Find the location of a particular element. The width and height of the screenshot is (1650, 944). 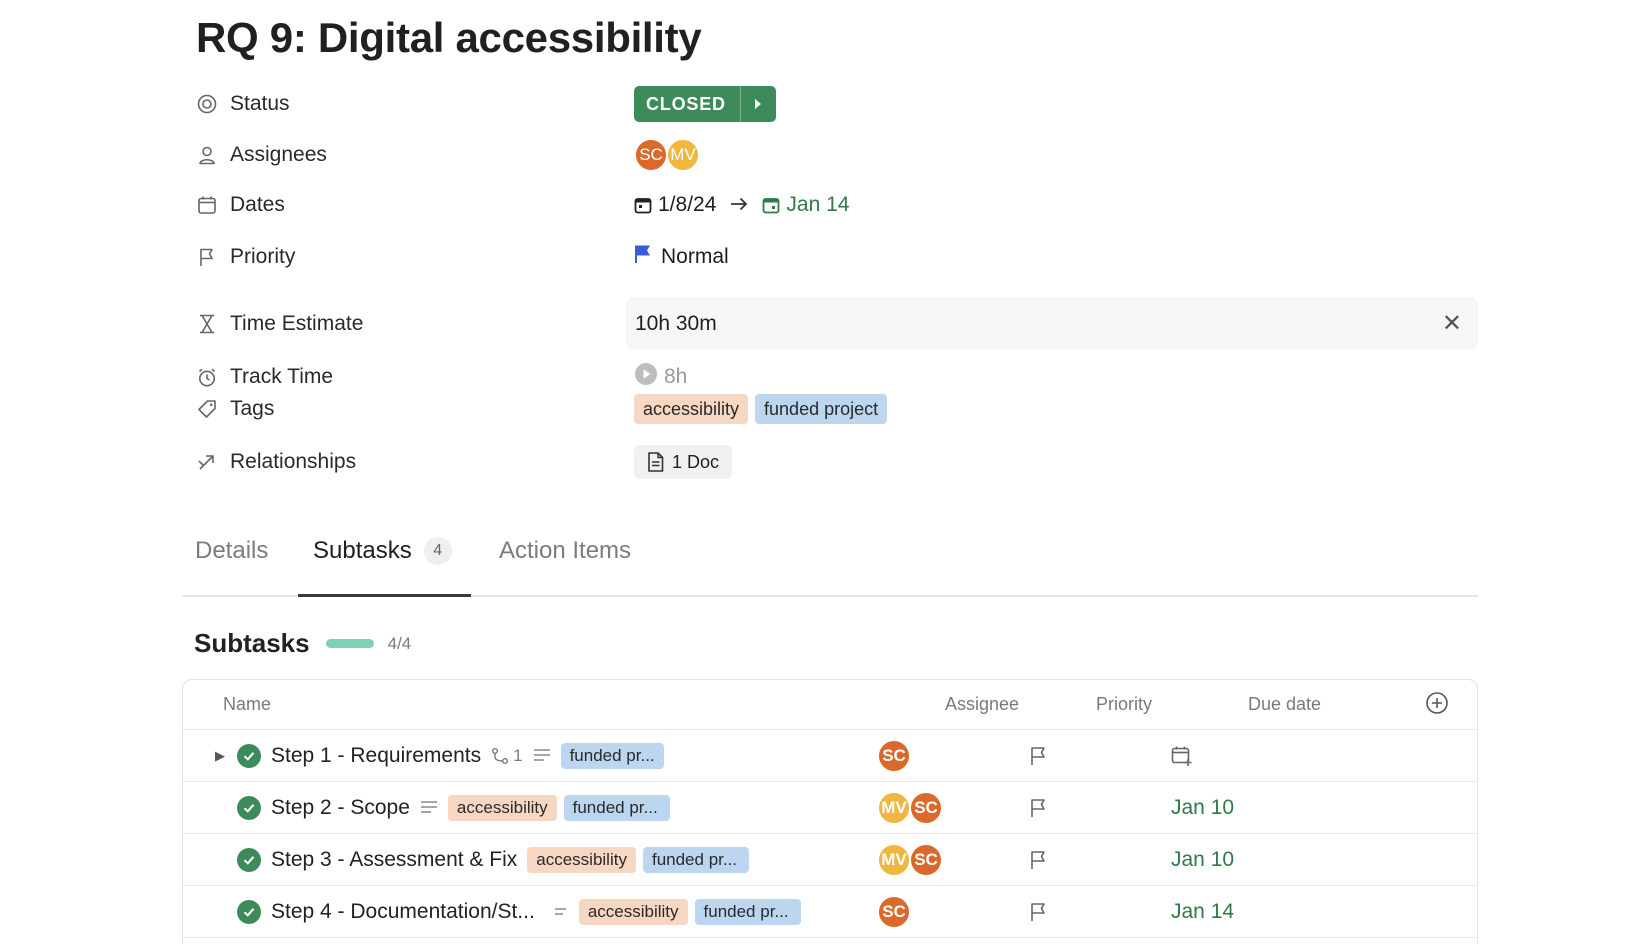

property-dates: Dates 1/8/24 Jan 14 is located at coordinates (836, 205).